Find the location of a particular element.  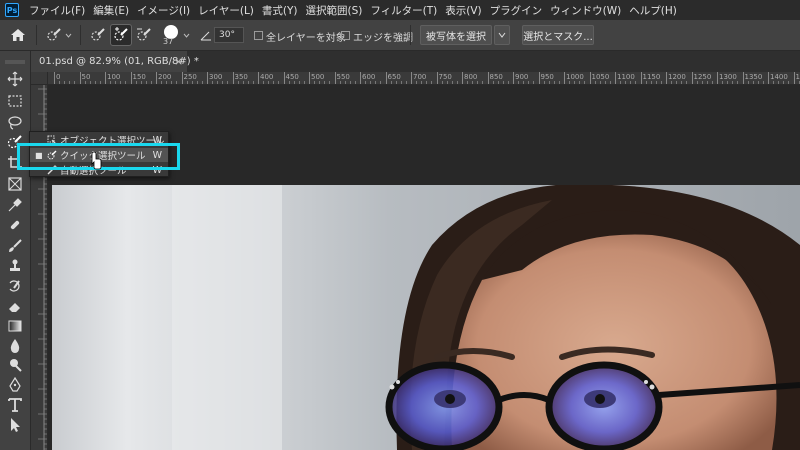

home-icon is located at coordinates (18, 35).